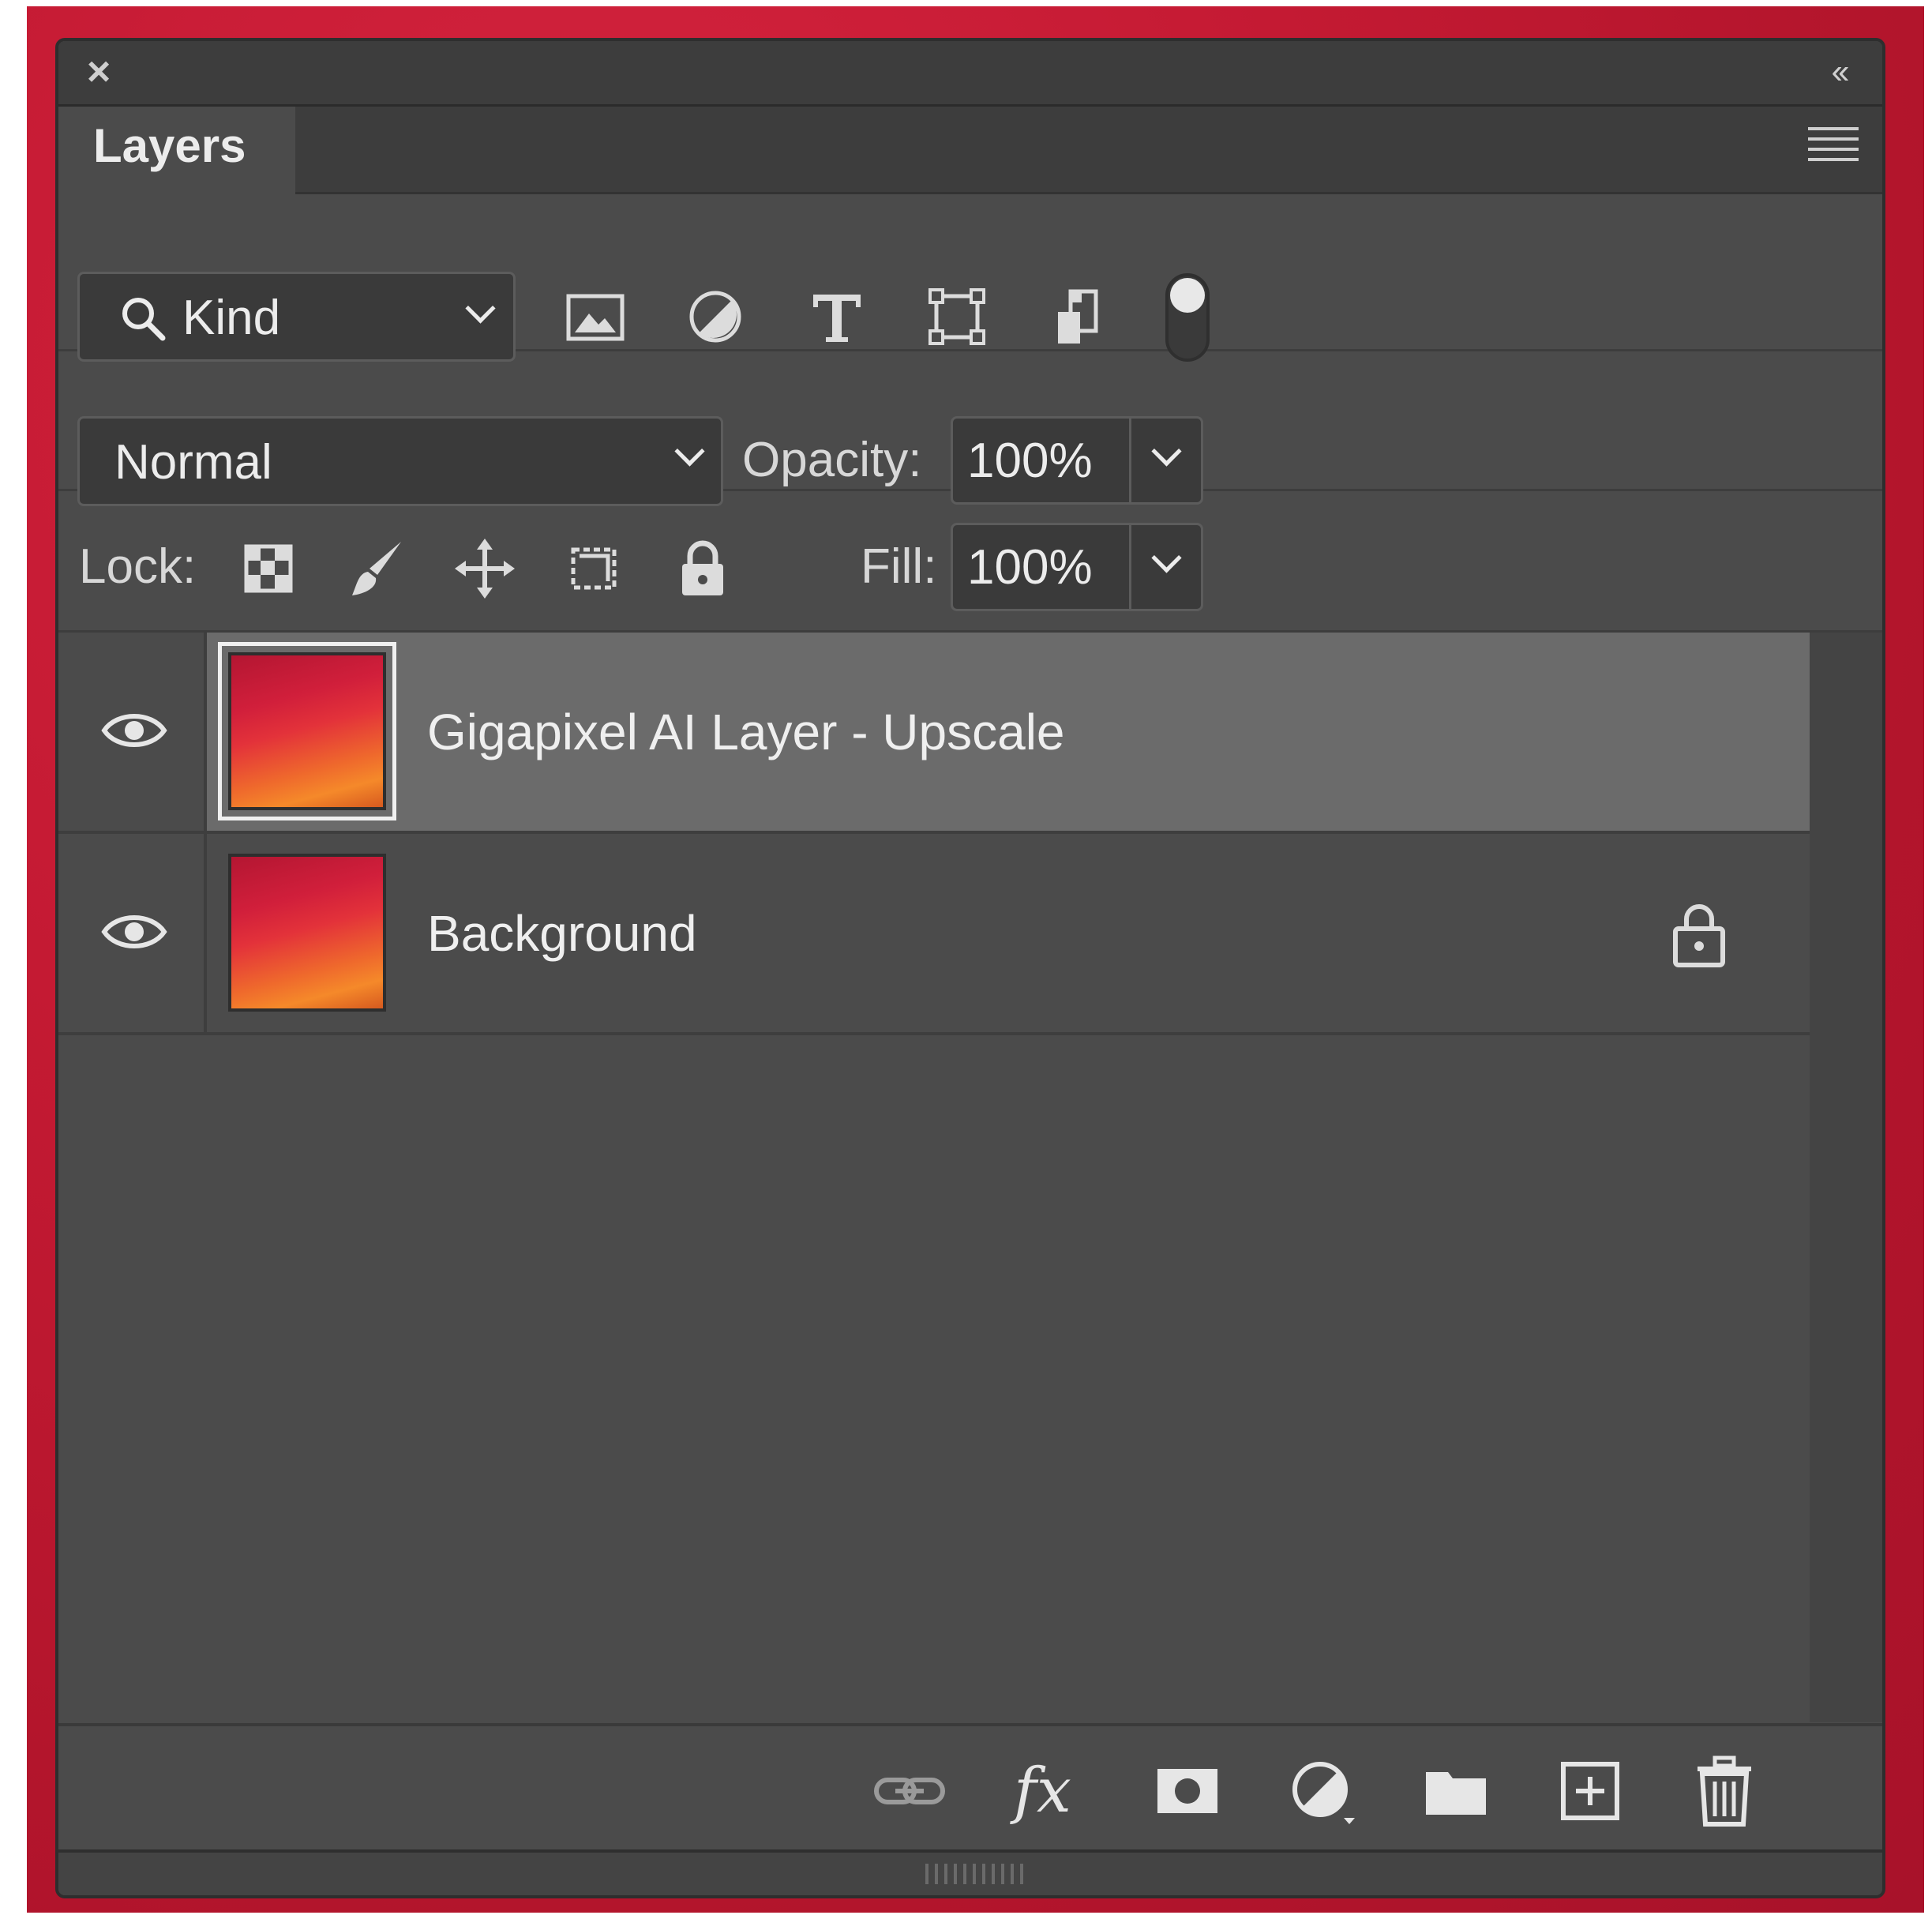  I want to click on lock-transparent-pixels-icon, so click(268, 568).